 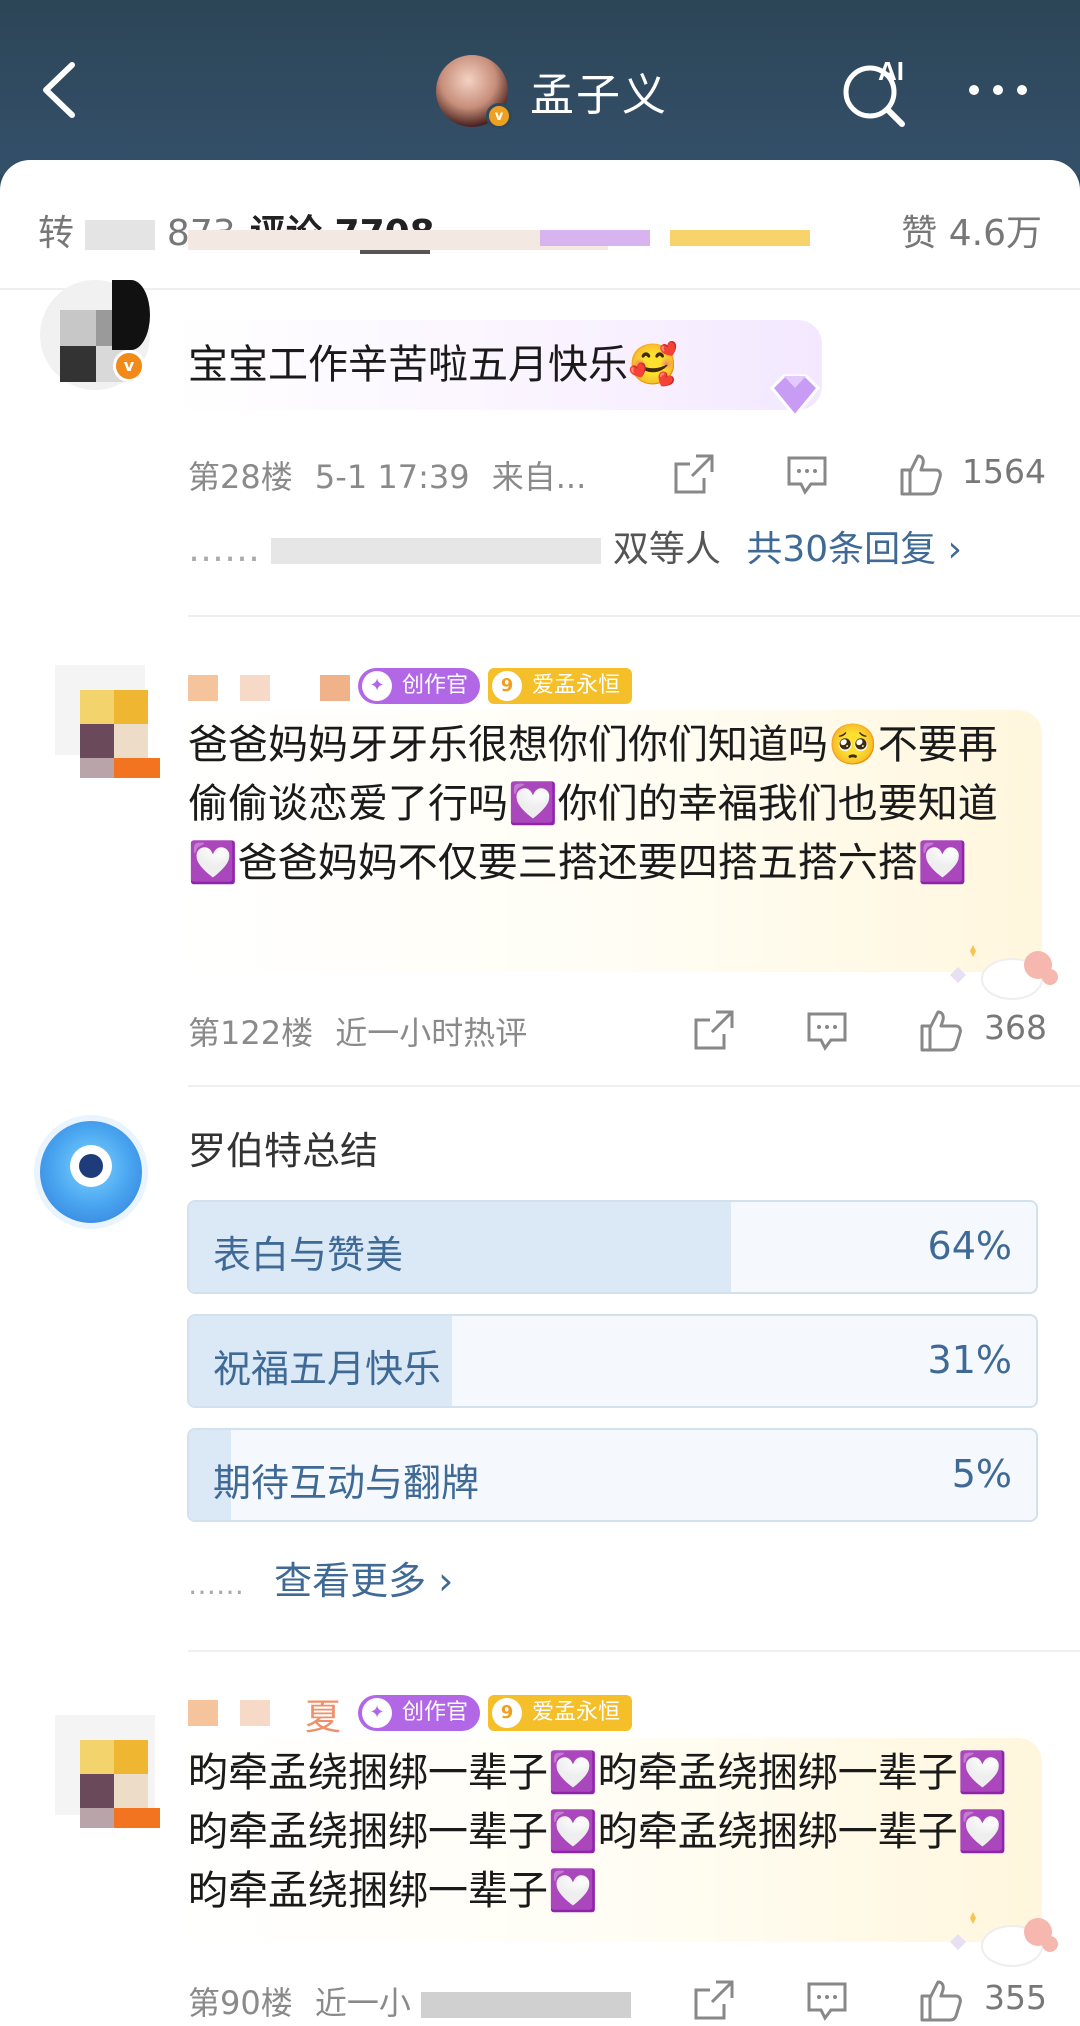 I want to click on tab-like: 赞 4.6万, so click(x=971, y=230).